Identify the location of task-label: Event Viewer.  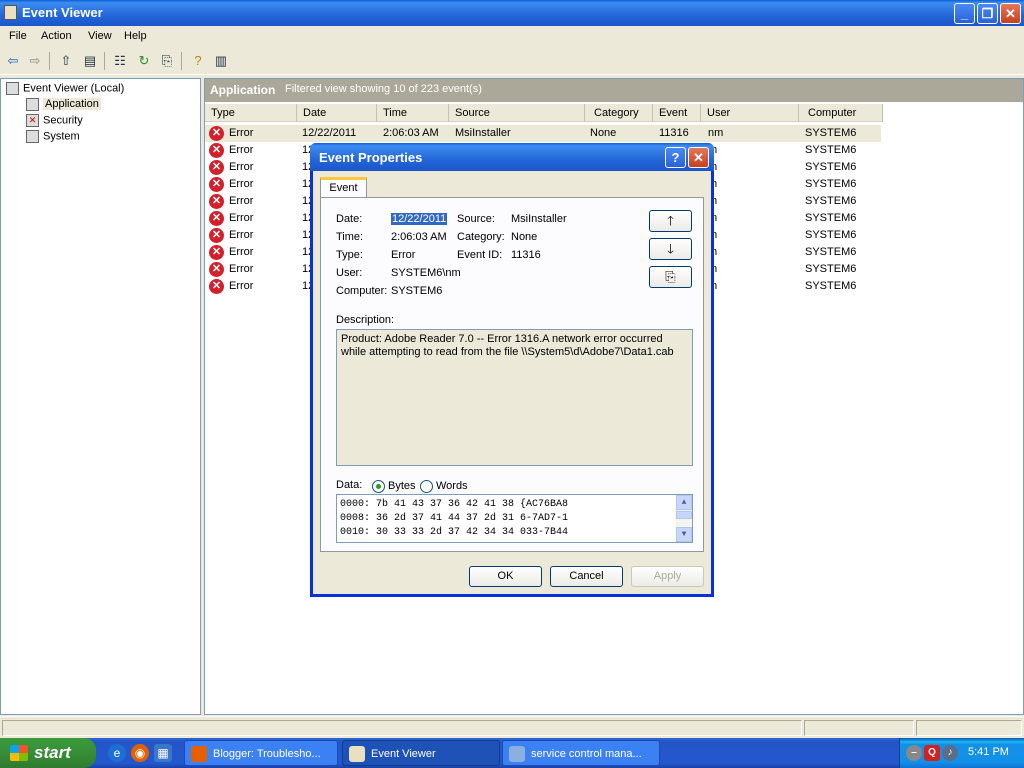
(403, 754).